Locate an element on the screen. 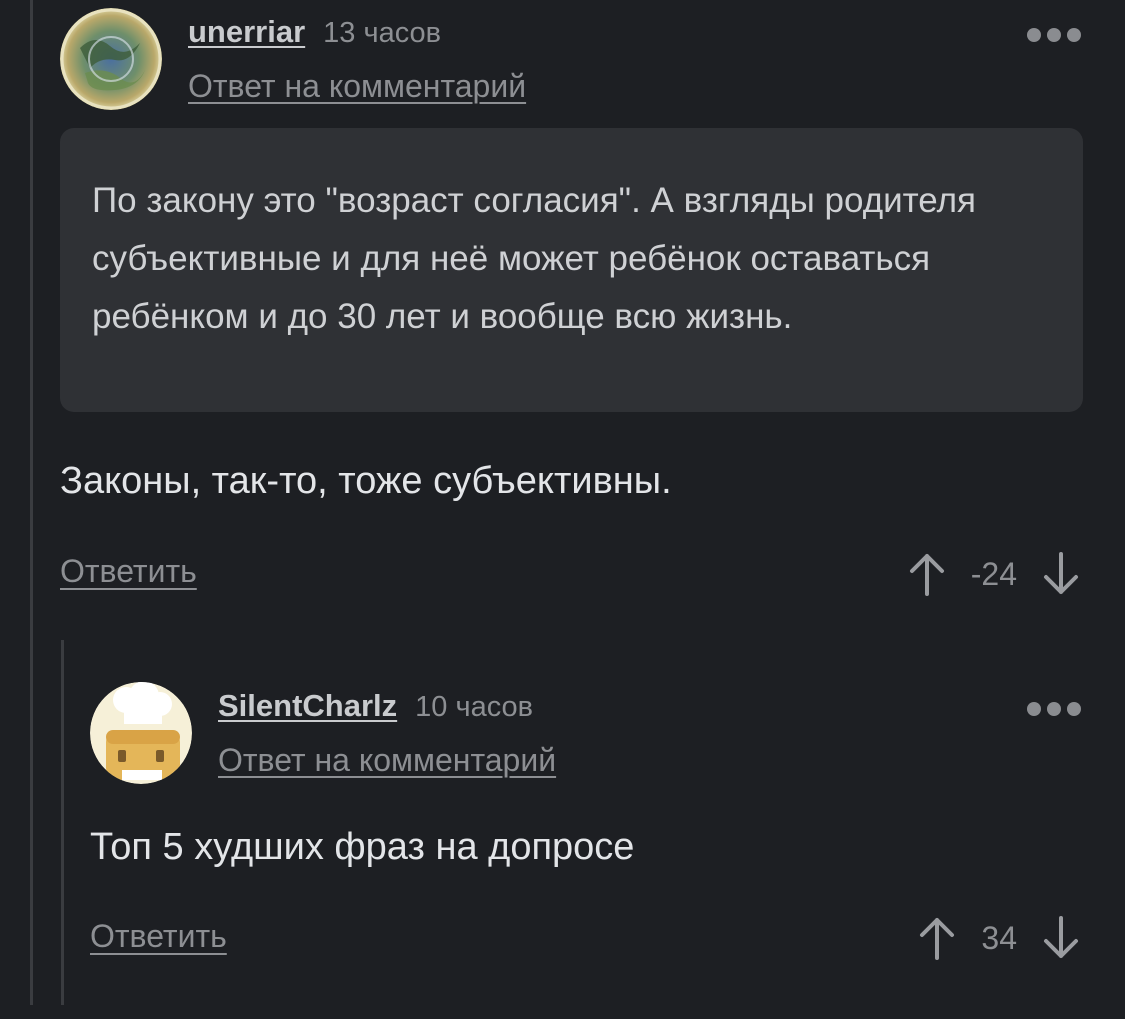  chef-toast-avatar-icon is located at coordinates (141, 733).